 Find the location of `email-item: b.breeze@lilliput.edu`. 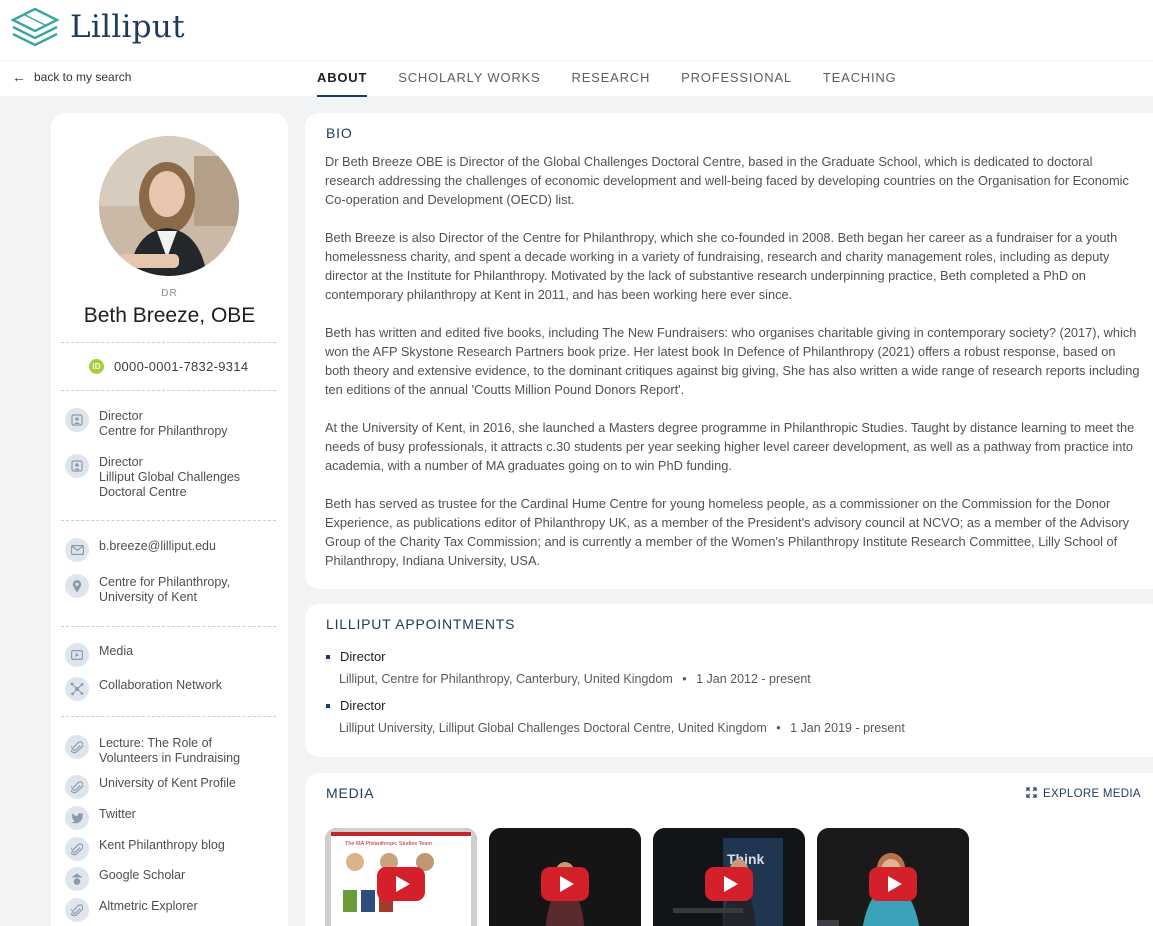

email-item: b.breeze@lilliput.edu is located at coordinates (170, 550).